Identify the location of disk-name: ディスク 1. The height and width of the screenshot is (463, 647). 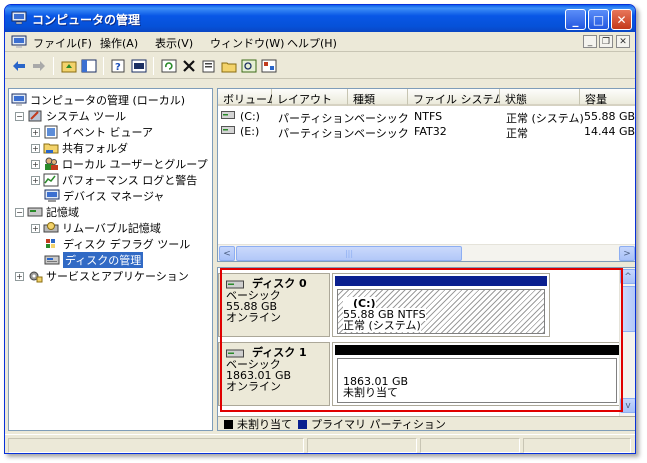
(279, 352).